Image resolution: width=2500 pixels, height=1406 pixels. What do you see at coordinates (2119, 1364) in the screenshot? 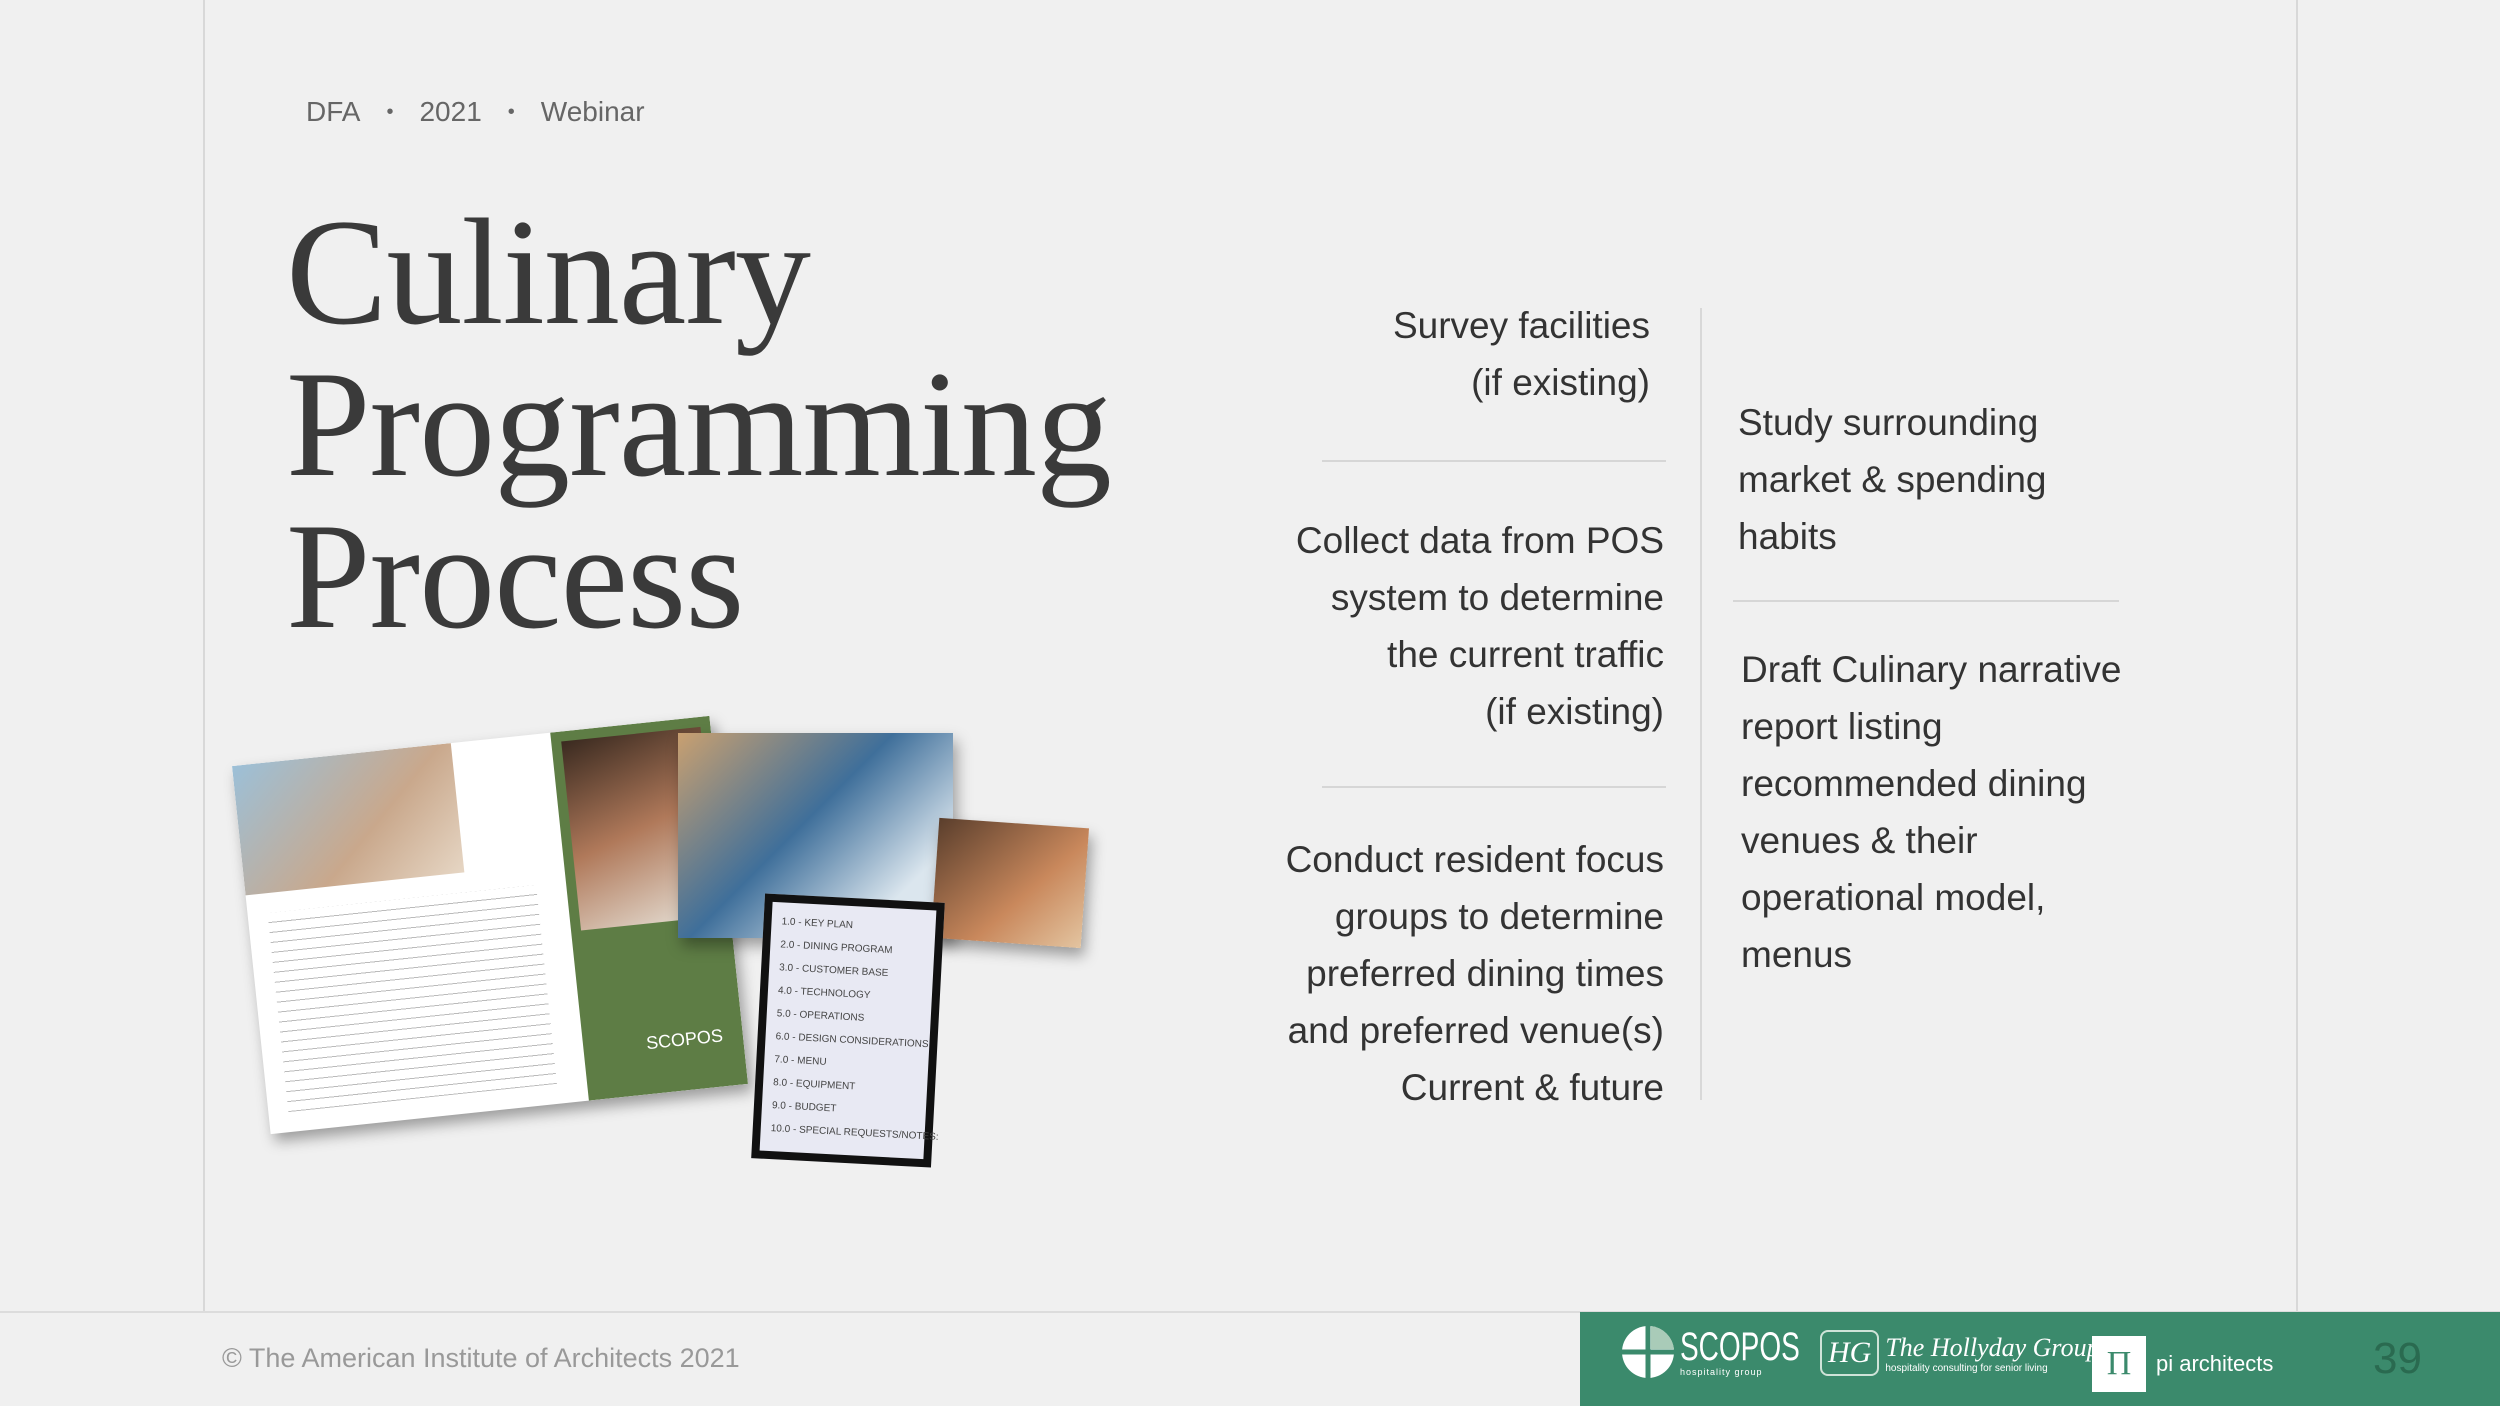
I see `pi-mark: Π` at bounding box center [2119, 1364].